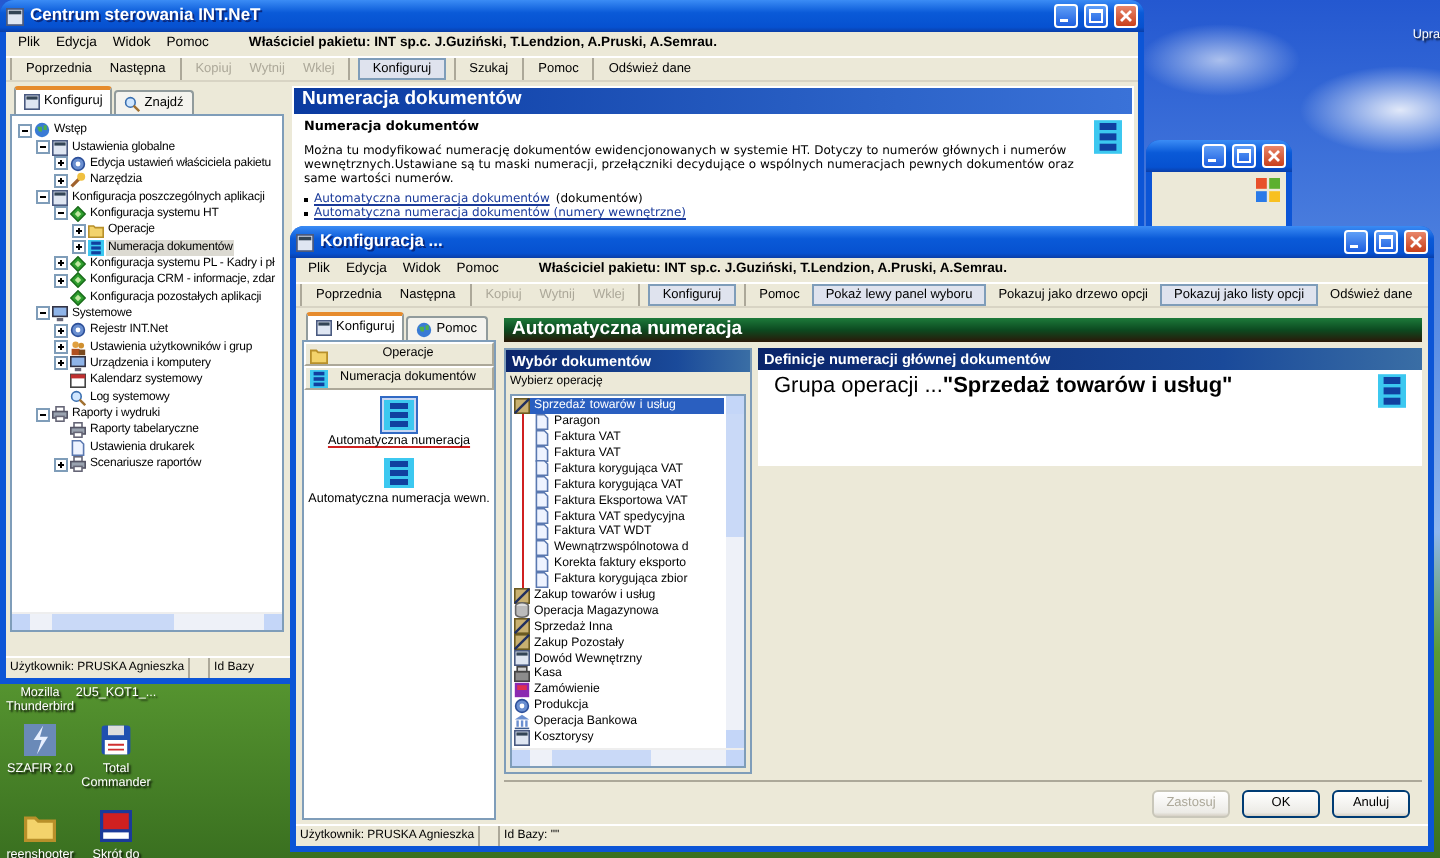  I want to click on wrench-icon, so click(78, 180).